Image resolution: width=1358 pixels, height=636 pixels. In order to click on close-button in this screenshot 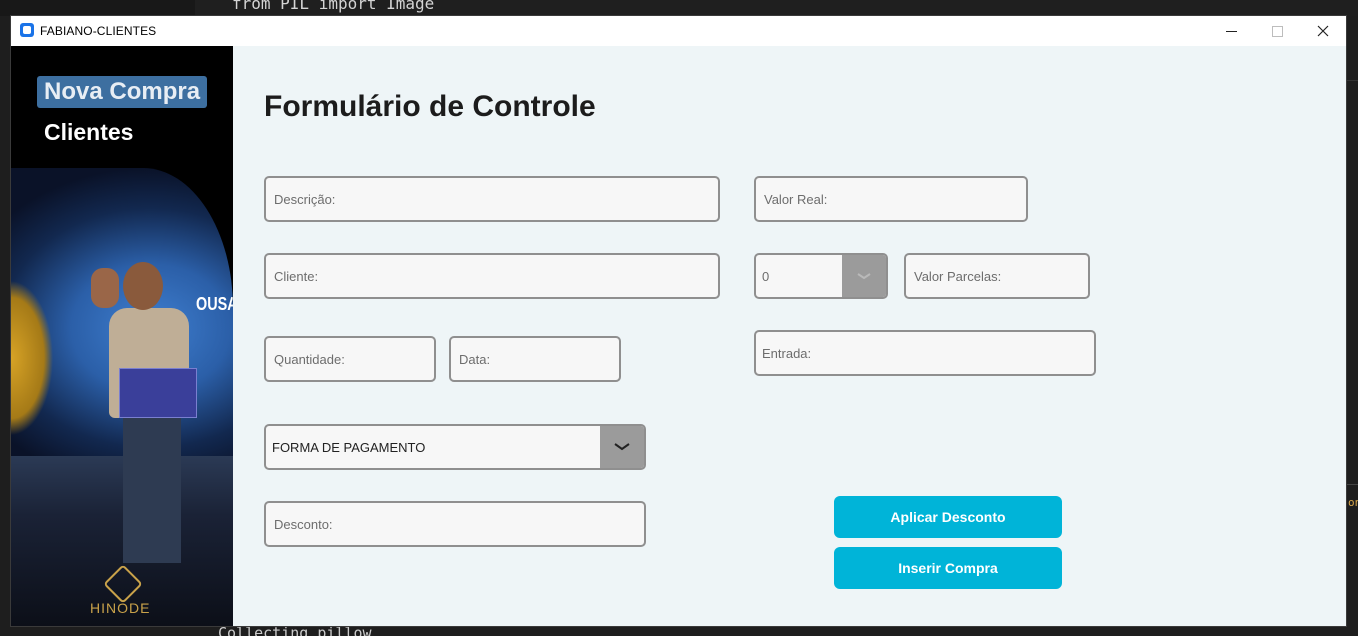, I will do `click(1323, 31)`.